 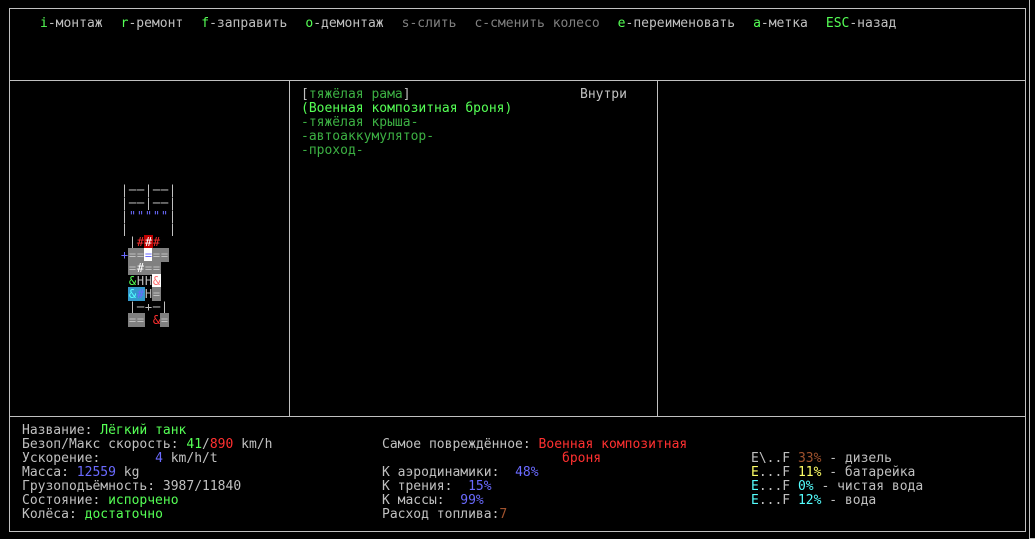 I want to click on menu-label: -монтаж, so click(x=75, y=23).